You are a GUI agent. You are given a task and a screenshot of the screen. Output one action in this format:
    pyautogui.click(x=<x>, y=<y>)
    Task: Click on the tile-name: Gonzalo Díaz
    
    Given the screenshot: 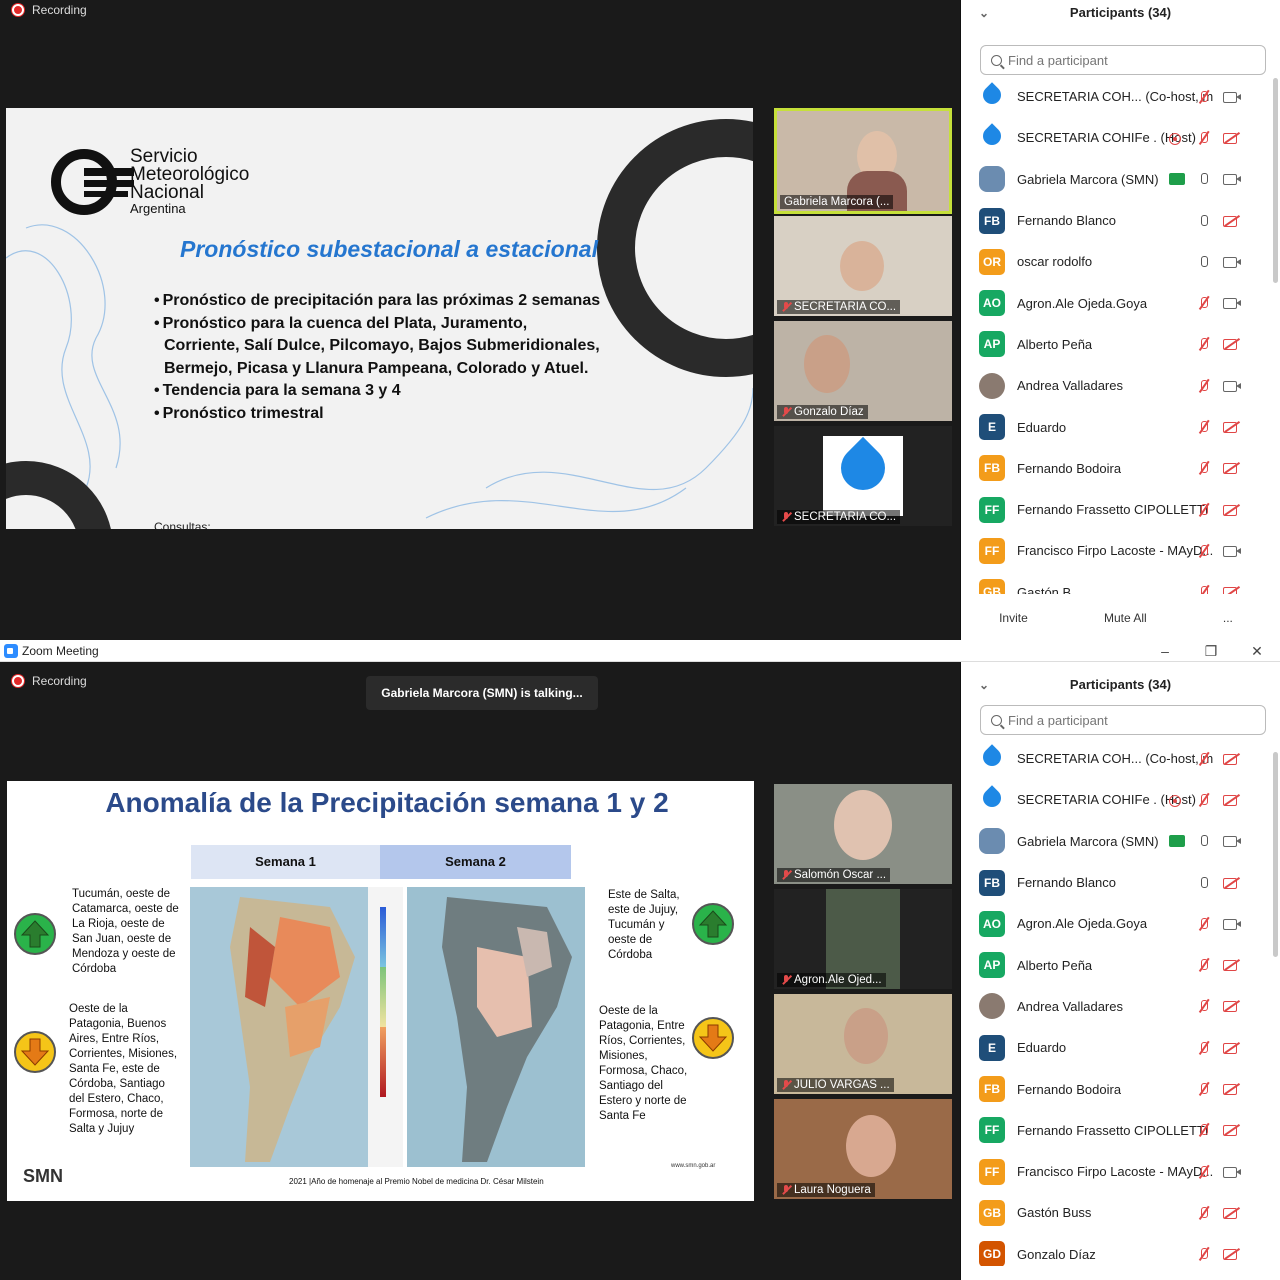 What is the action you would take?
    pyautogui.click(x=829, y=412)
    